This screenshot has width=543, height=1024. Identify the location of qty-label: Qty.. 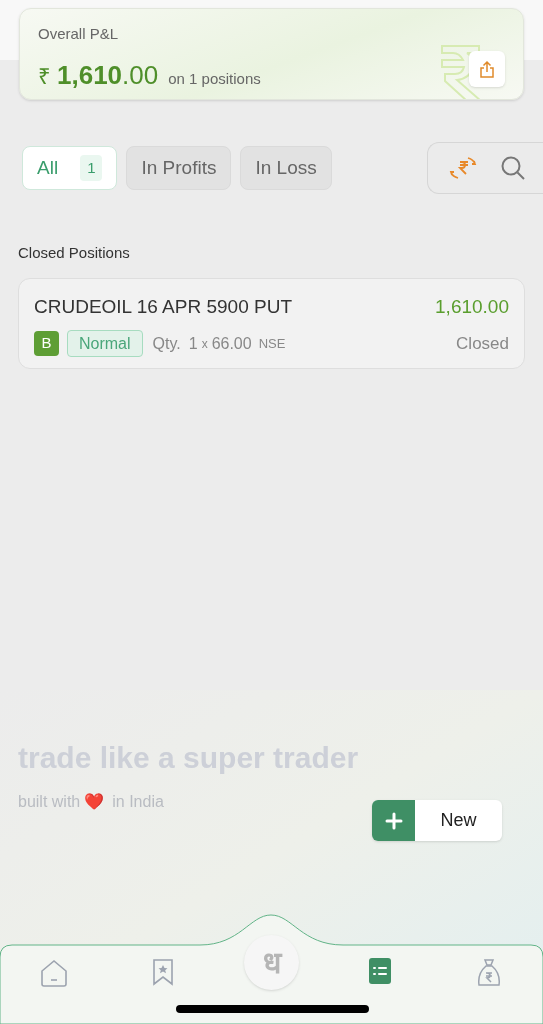
(166, 343).